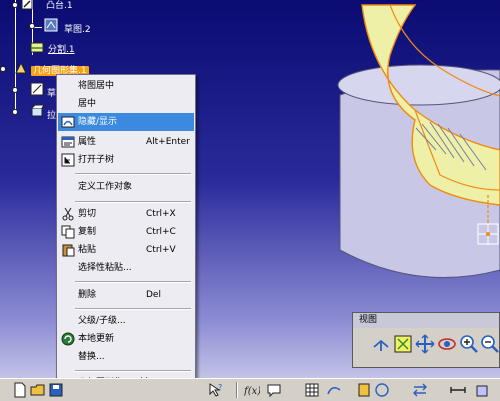 The width and height of the screenshot is (500, 401). I want to click on save-icon, so click(56, 390).